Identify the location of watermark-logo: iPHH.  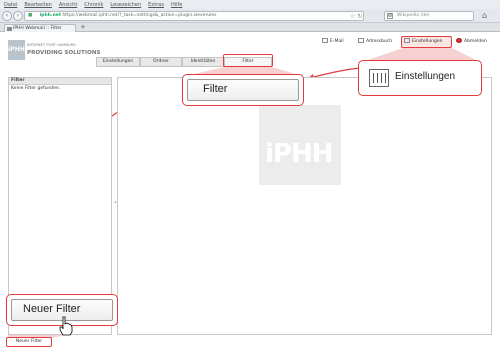
(300, 145).